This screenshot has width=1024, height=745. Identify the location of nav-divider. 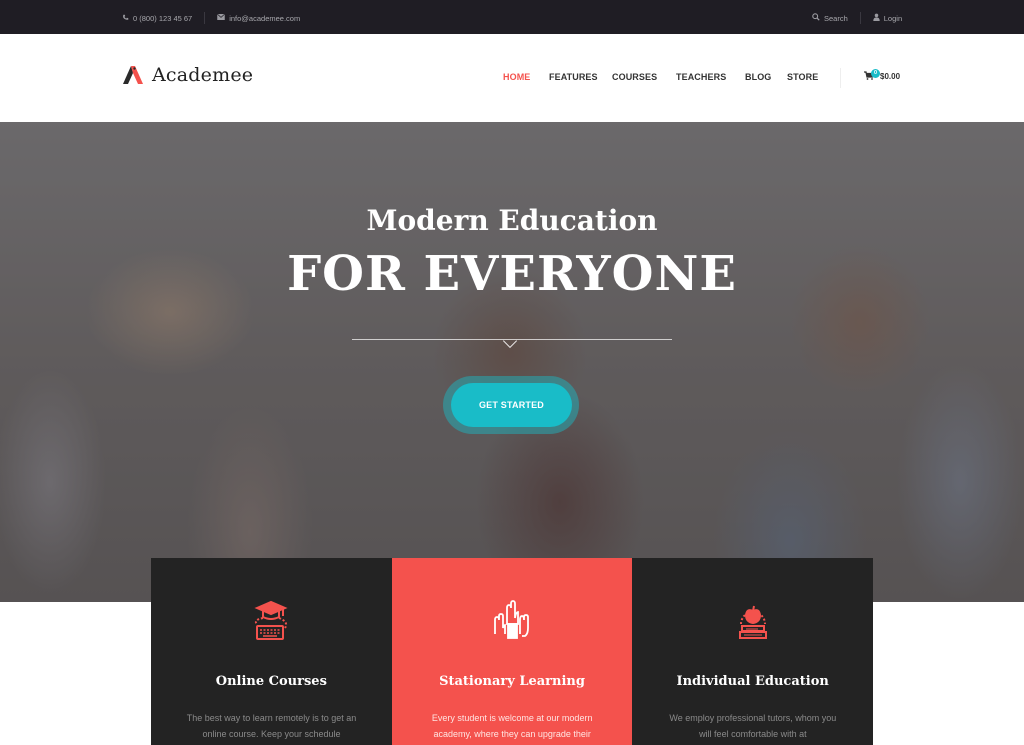
(840, 78).